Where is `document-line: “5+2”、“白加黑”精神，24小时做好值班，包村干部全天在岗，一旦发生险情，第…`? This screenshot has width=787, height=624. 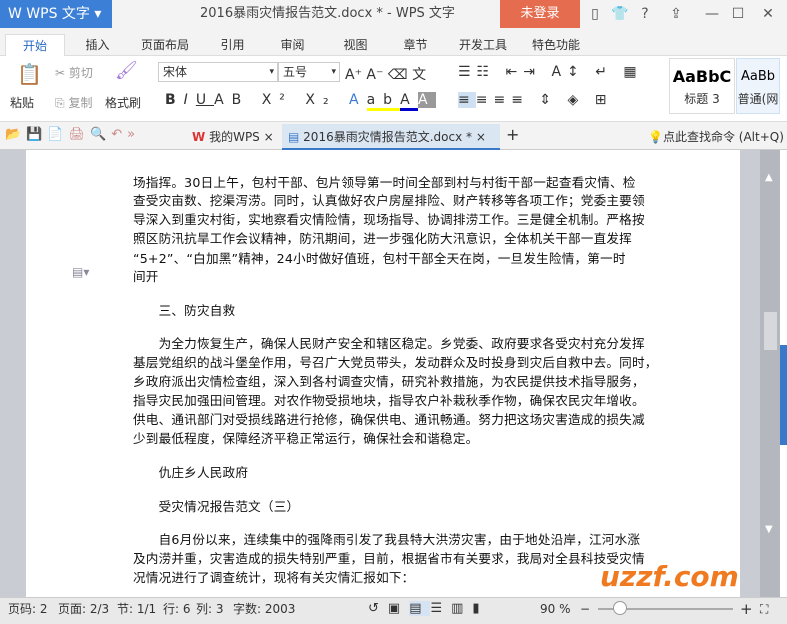 document-line: “5+2”、“白加黑”精神，24小时做好值班，包村干部全天在岗，一旦发生险情，第… is located at coordinates (379, 258).